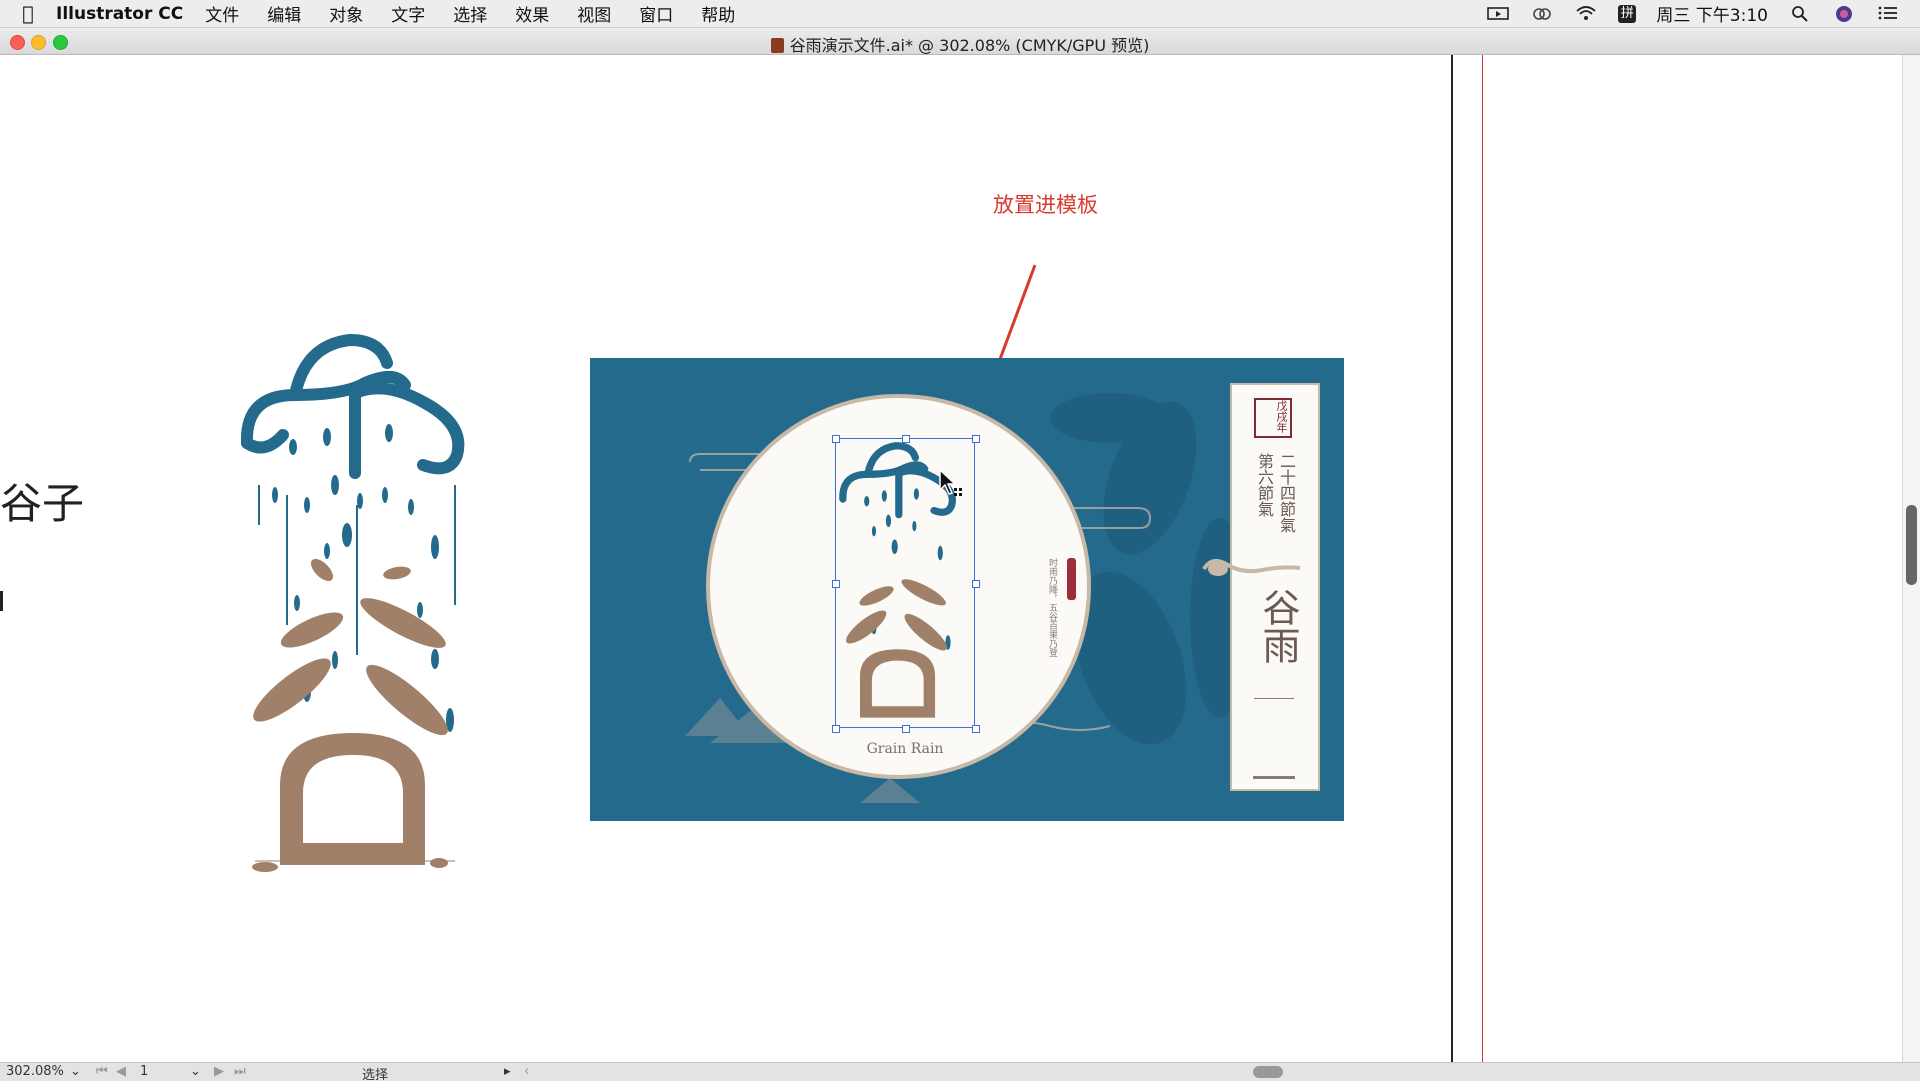  What do you see at coordinates (1800, 14) in the screenshot?
I see `spotlight-search-icon` at bounding box center [1800, 14].